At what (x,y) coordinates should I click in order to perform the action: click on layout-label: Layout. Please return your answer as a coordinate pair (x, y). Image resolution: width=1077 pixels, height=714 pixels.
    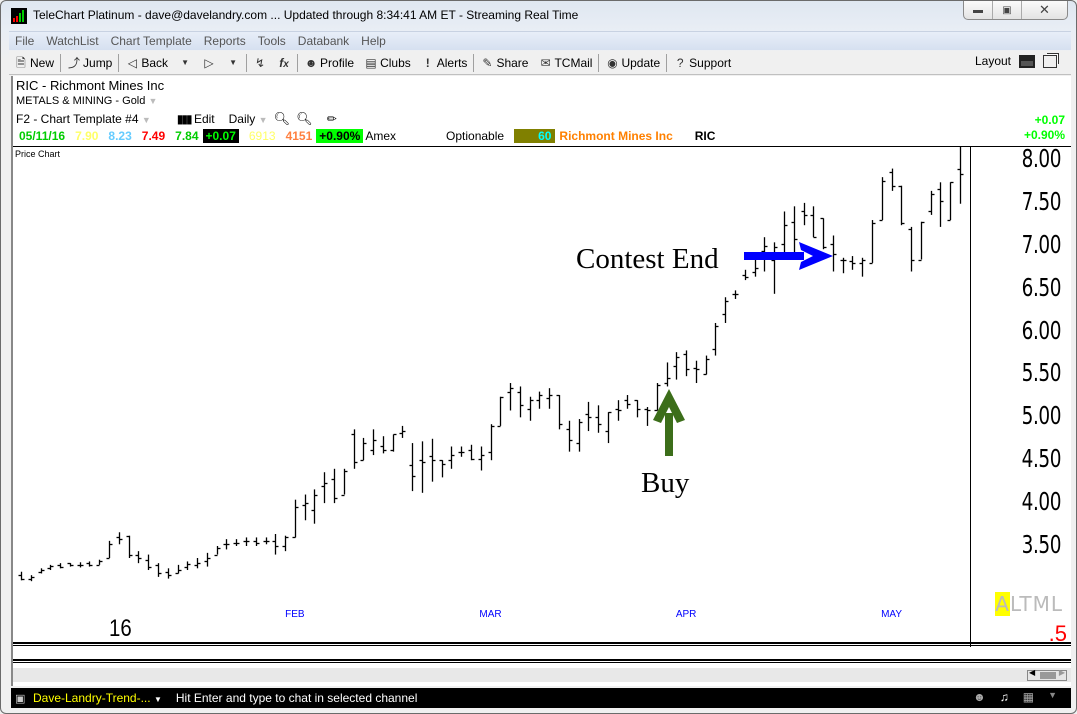
    Looking at the image, I should click on (992, 61).